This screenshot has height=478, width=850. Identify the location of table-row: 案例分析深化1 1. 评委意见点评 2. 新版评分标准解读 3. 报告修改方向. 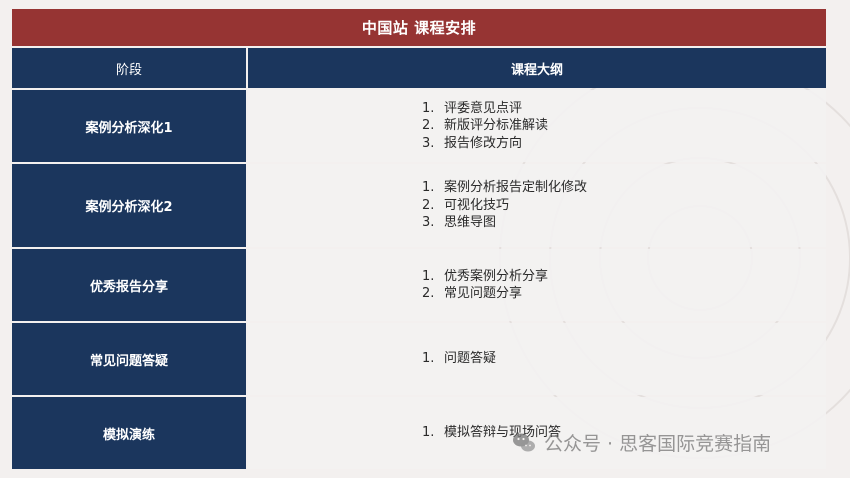
(419, 126).